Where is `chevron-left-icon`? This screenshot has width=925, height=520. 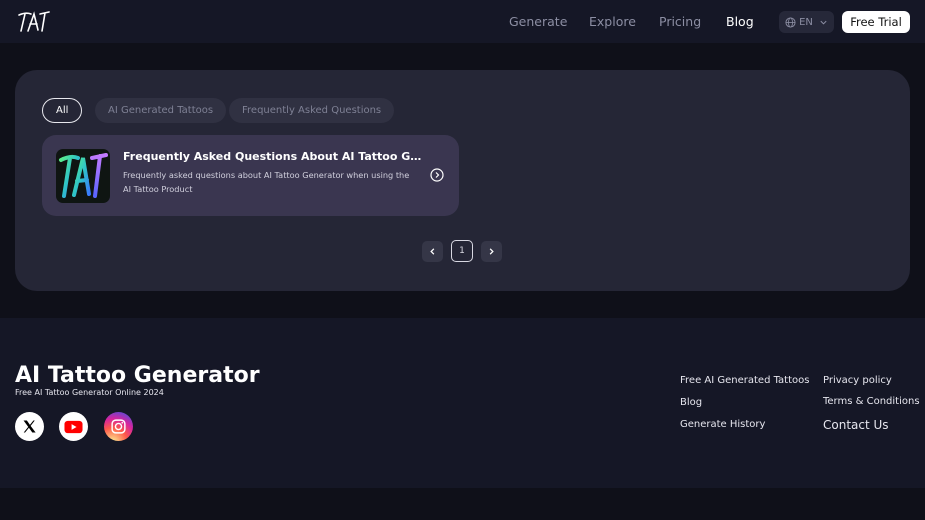 chevron-left-icon is located at coordinates (432, 251).